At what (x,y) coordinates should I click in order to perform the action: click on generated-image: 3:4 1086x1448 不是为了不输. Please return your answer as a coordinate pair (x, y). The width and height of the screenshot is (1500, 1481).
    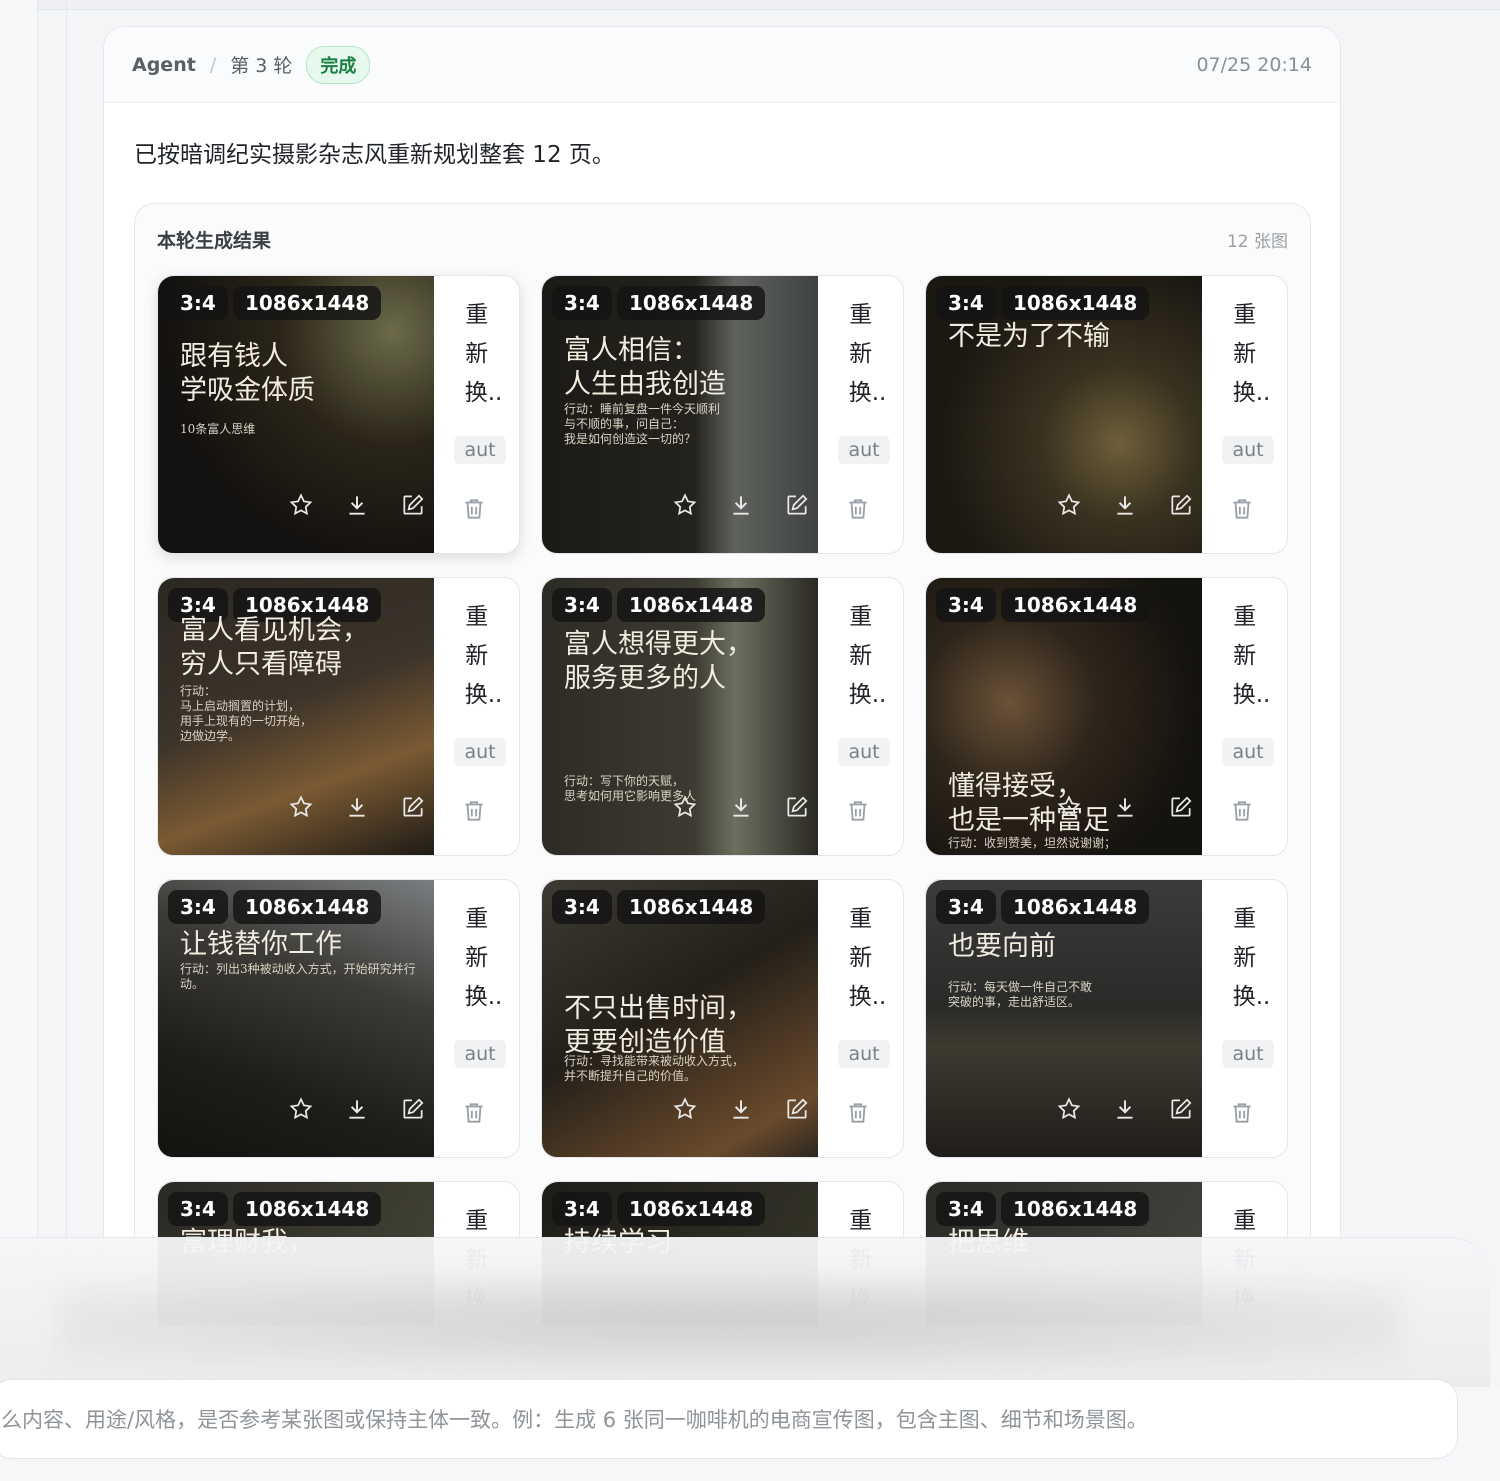
    Looking at the image, I should click on (1064, 414).